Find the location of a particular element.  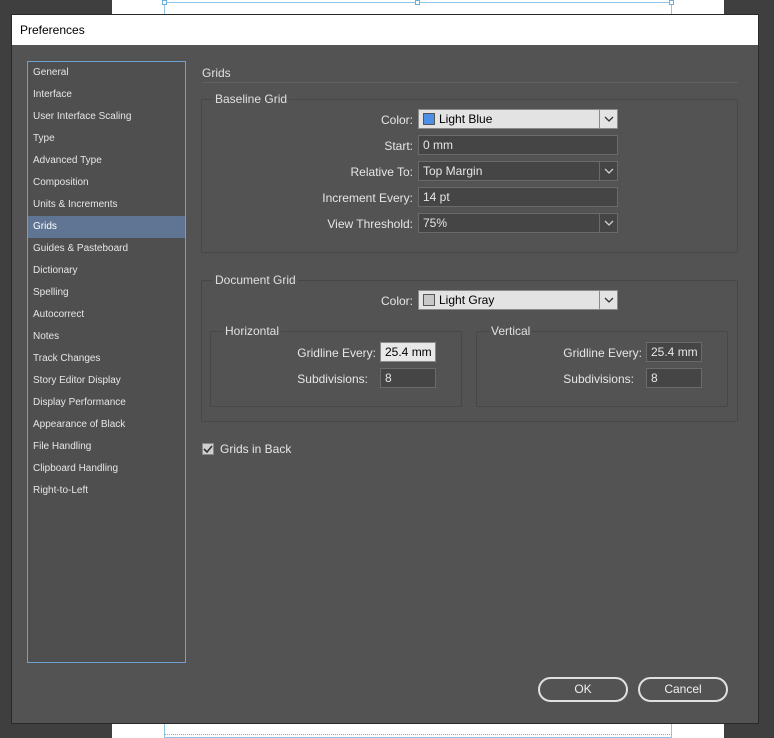

vertical-gridline-label: Gridline Every: is located at coordinates (602, 353).